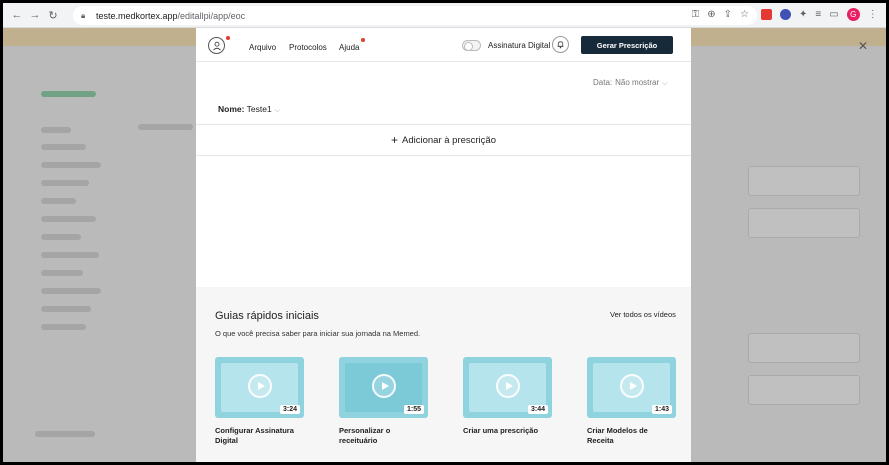  Describe the element at coordinates (171, 15) in the screenshot. I see `url-text: teste.medkortex.app/editallpi/app/eoc` at that location.